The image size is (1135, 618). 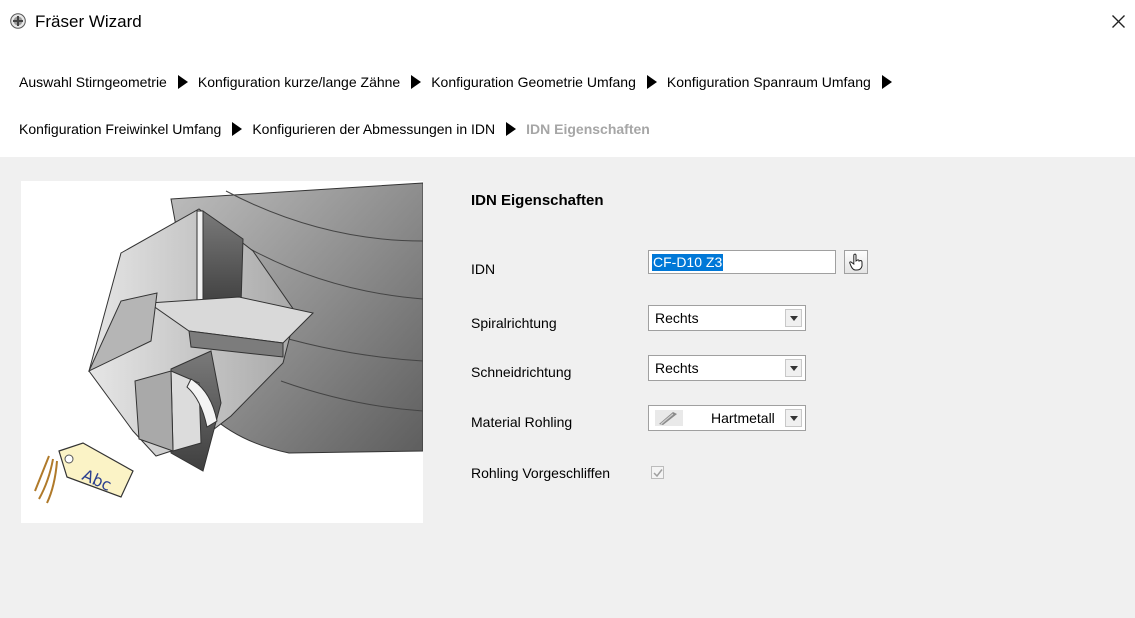 I want to click on cut-label: Schneidrichtung, so click(x=521, y=372).